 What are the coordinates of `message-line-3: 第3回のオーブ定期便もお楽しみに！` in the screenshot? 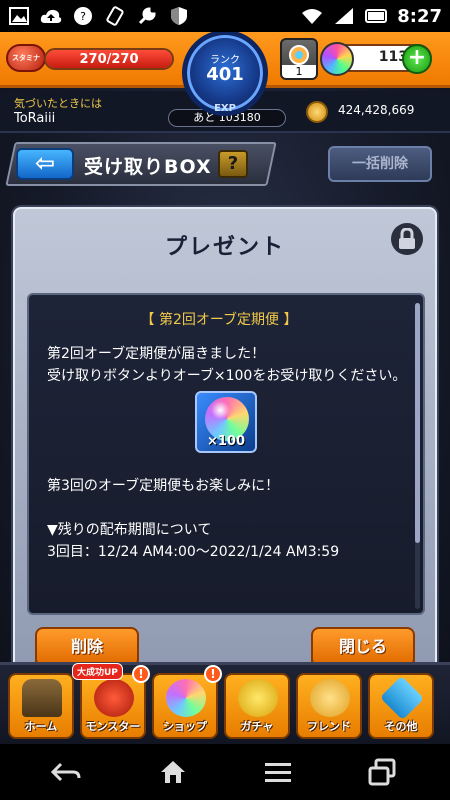 It's located at (163, 486).